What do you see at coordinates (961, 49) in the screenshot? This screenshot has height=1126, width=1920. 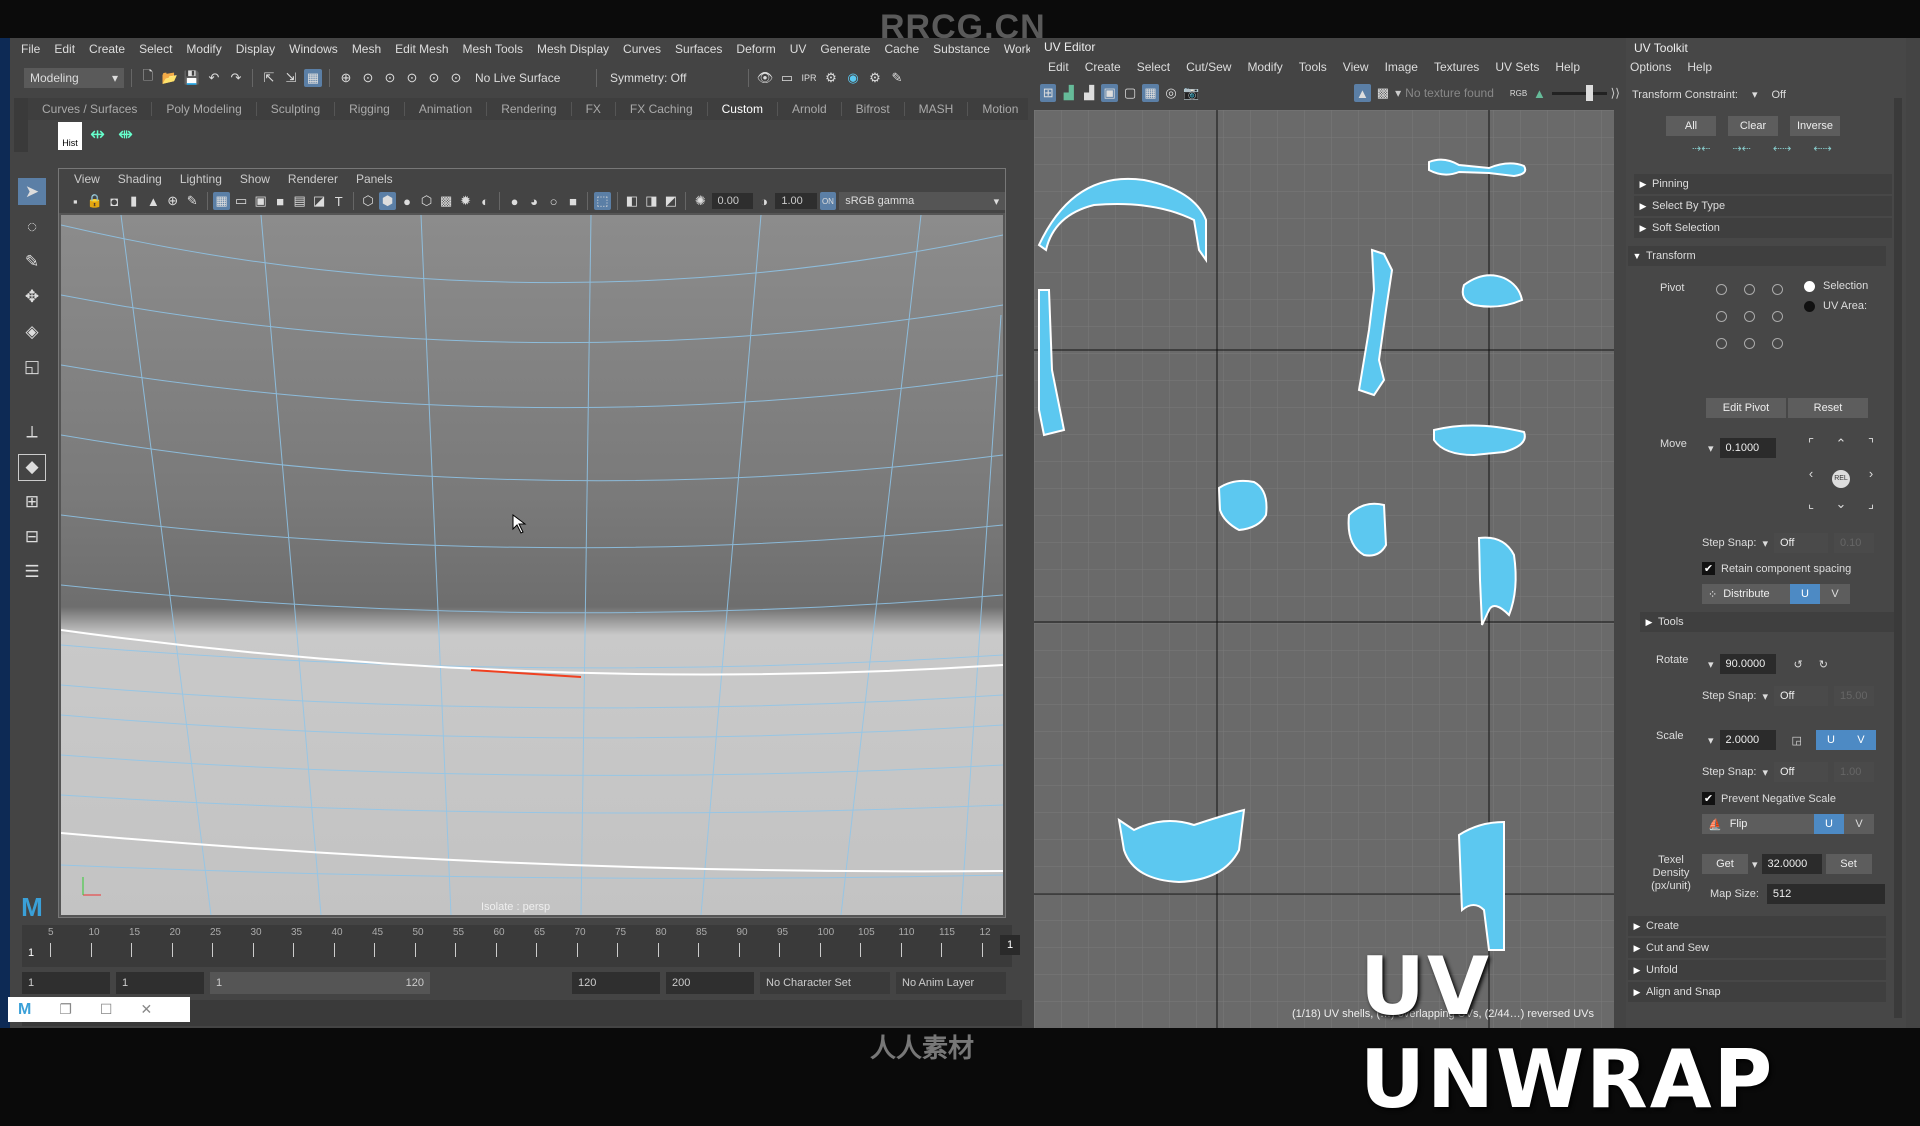 I see `menu-substance: Substance` at bounding box center [961, 49].